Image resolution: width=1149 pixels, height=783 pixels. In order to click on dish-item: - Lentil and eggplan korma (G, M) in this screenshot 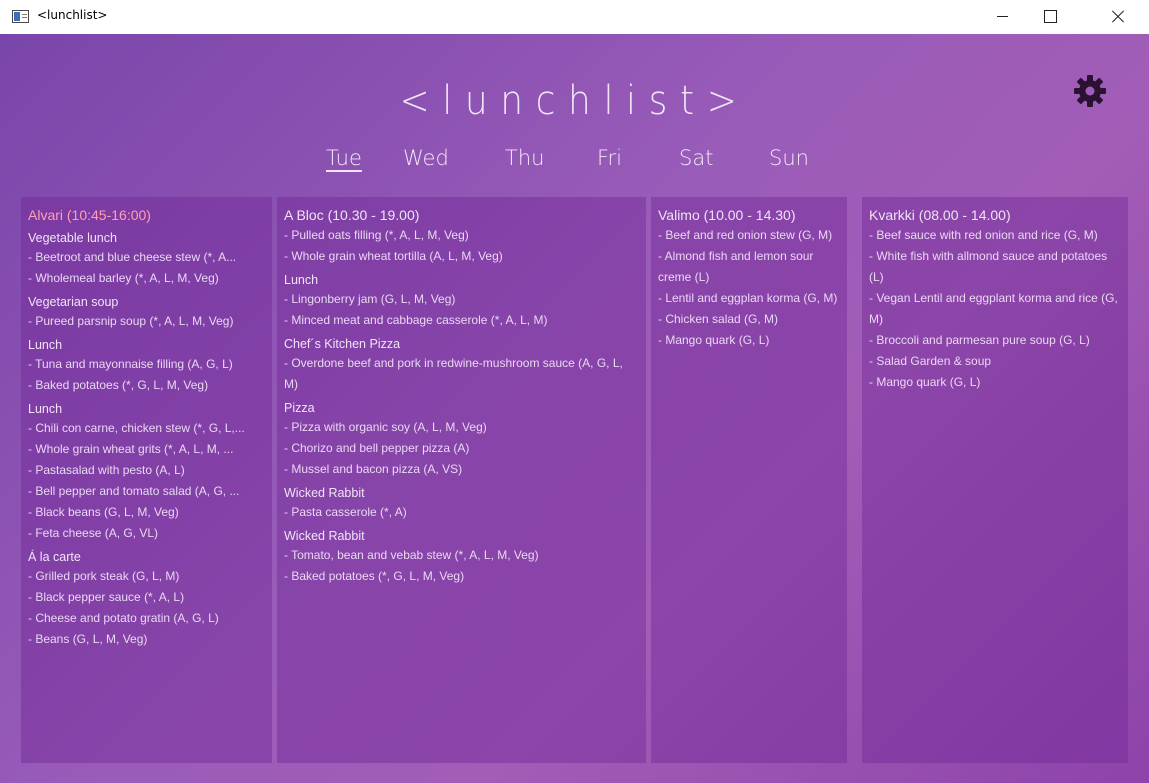, I will do `click(748, 298)`.